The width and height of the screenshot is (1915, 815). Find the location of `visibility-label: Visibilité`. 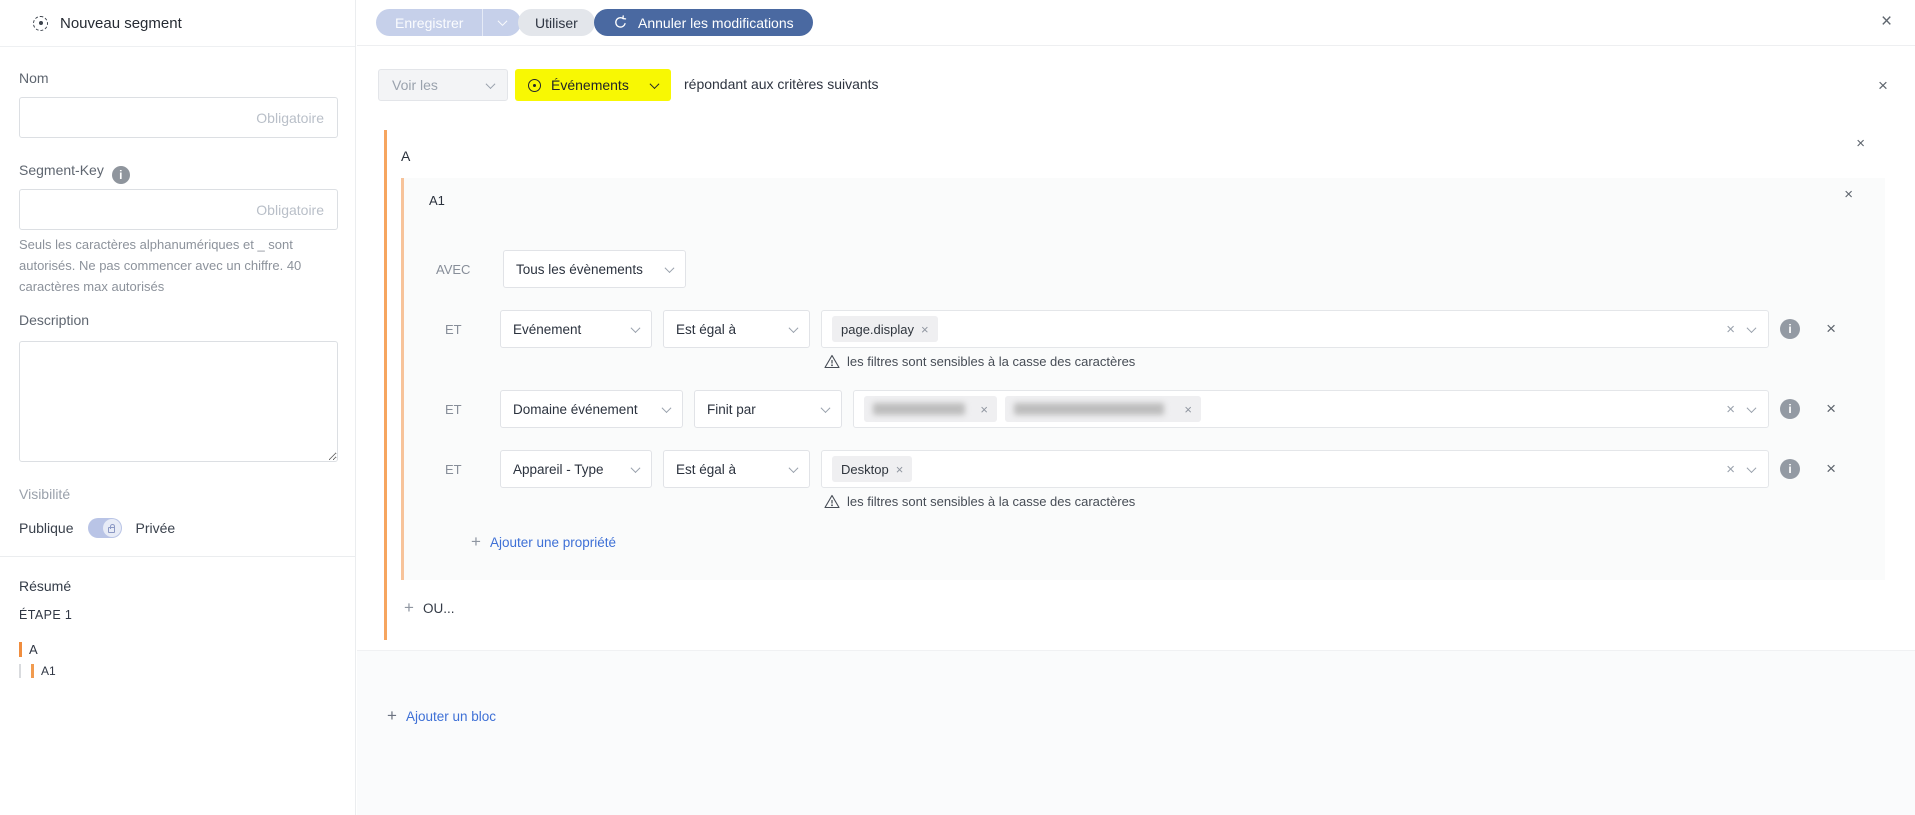

visibility-label: Visibilité is located at coordinates (45, 494).